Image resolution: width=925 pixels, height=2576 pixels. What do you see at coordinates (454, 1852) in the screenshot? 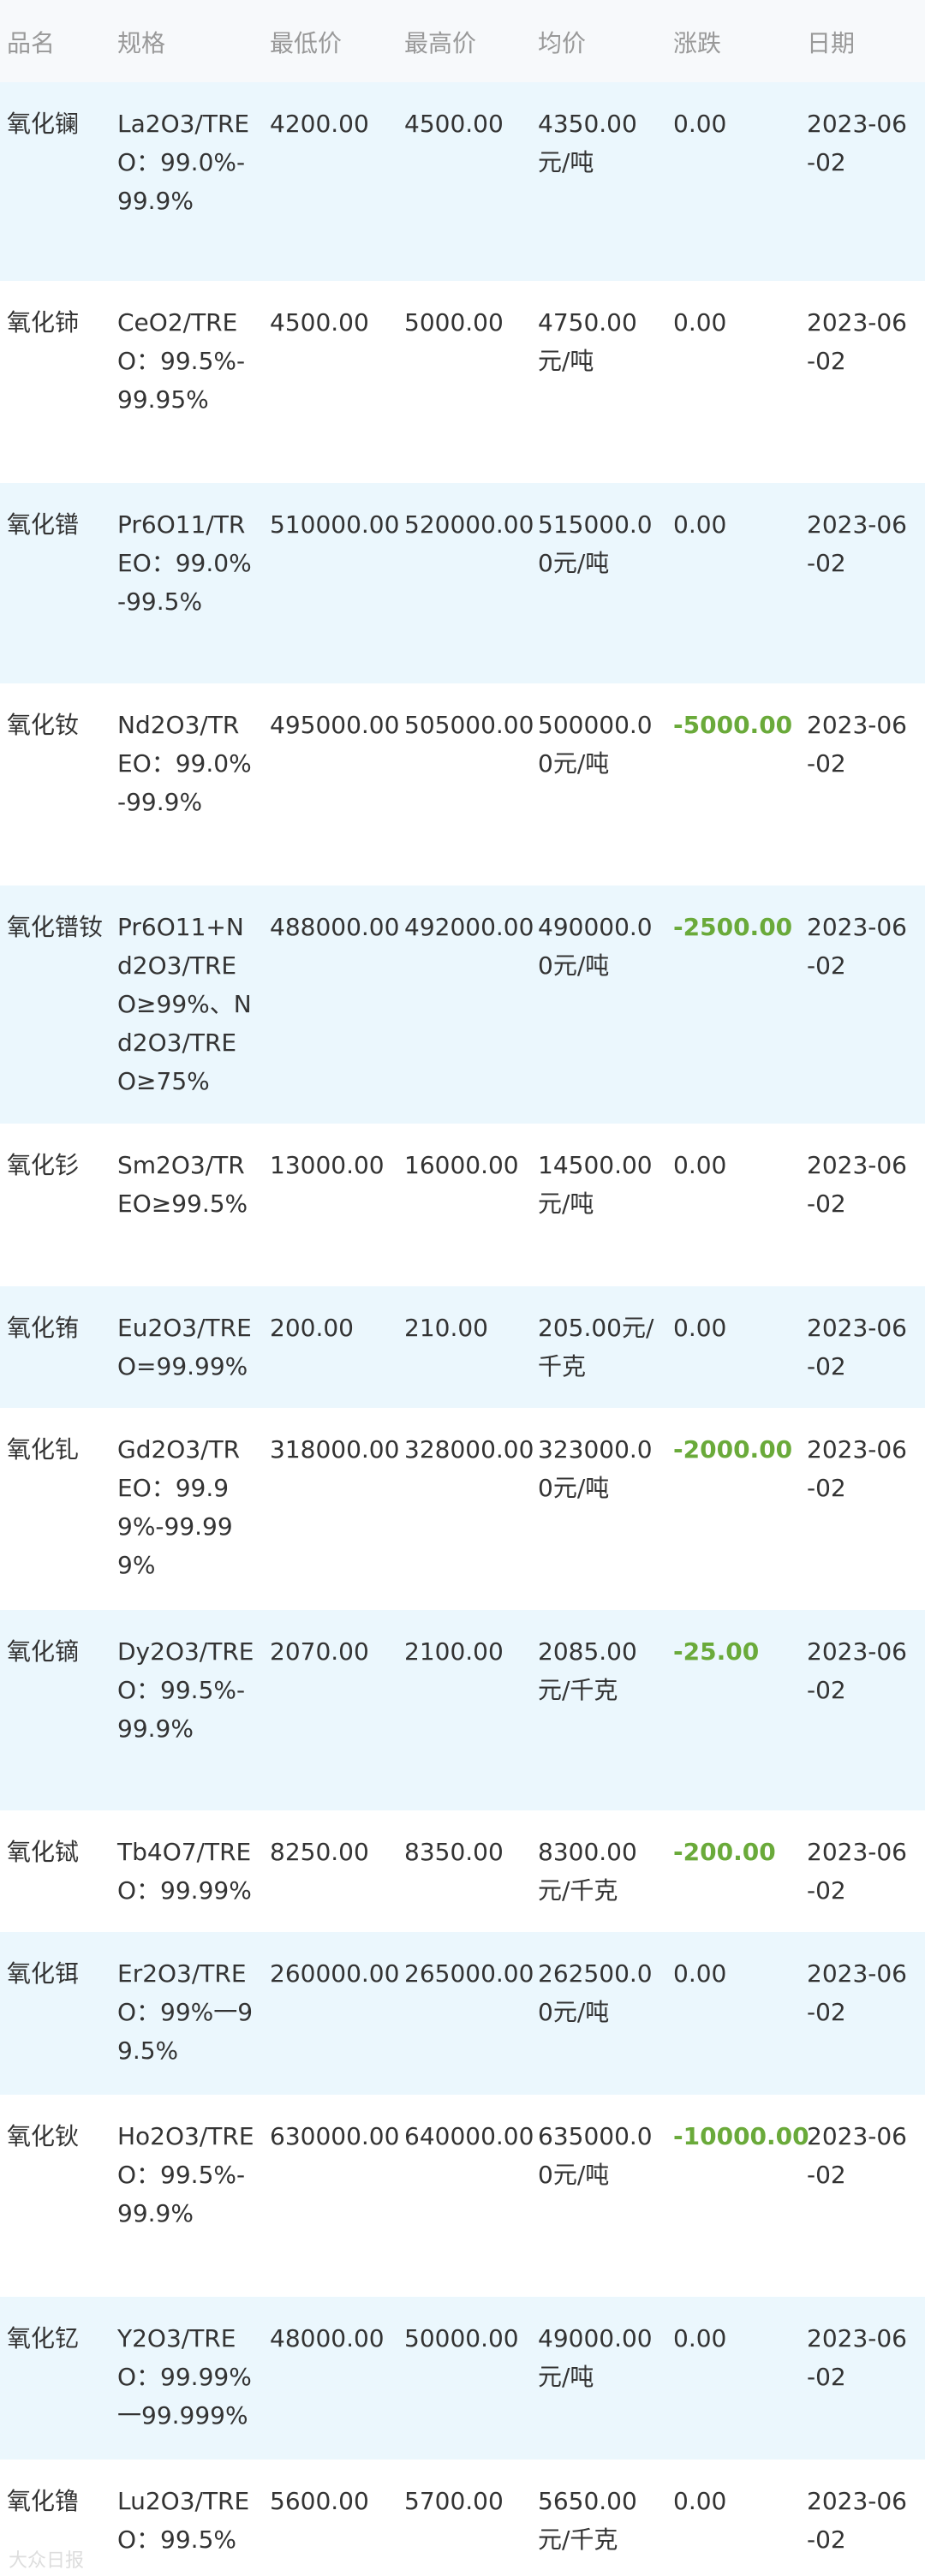
I see `high-price: 8350.00` at bounding box center [454, 1852].